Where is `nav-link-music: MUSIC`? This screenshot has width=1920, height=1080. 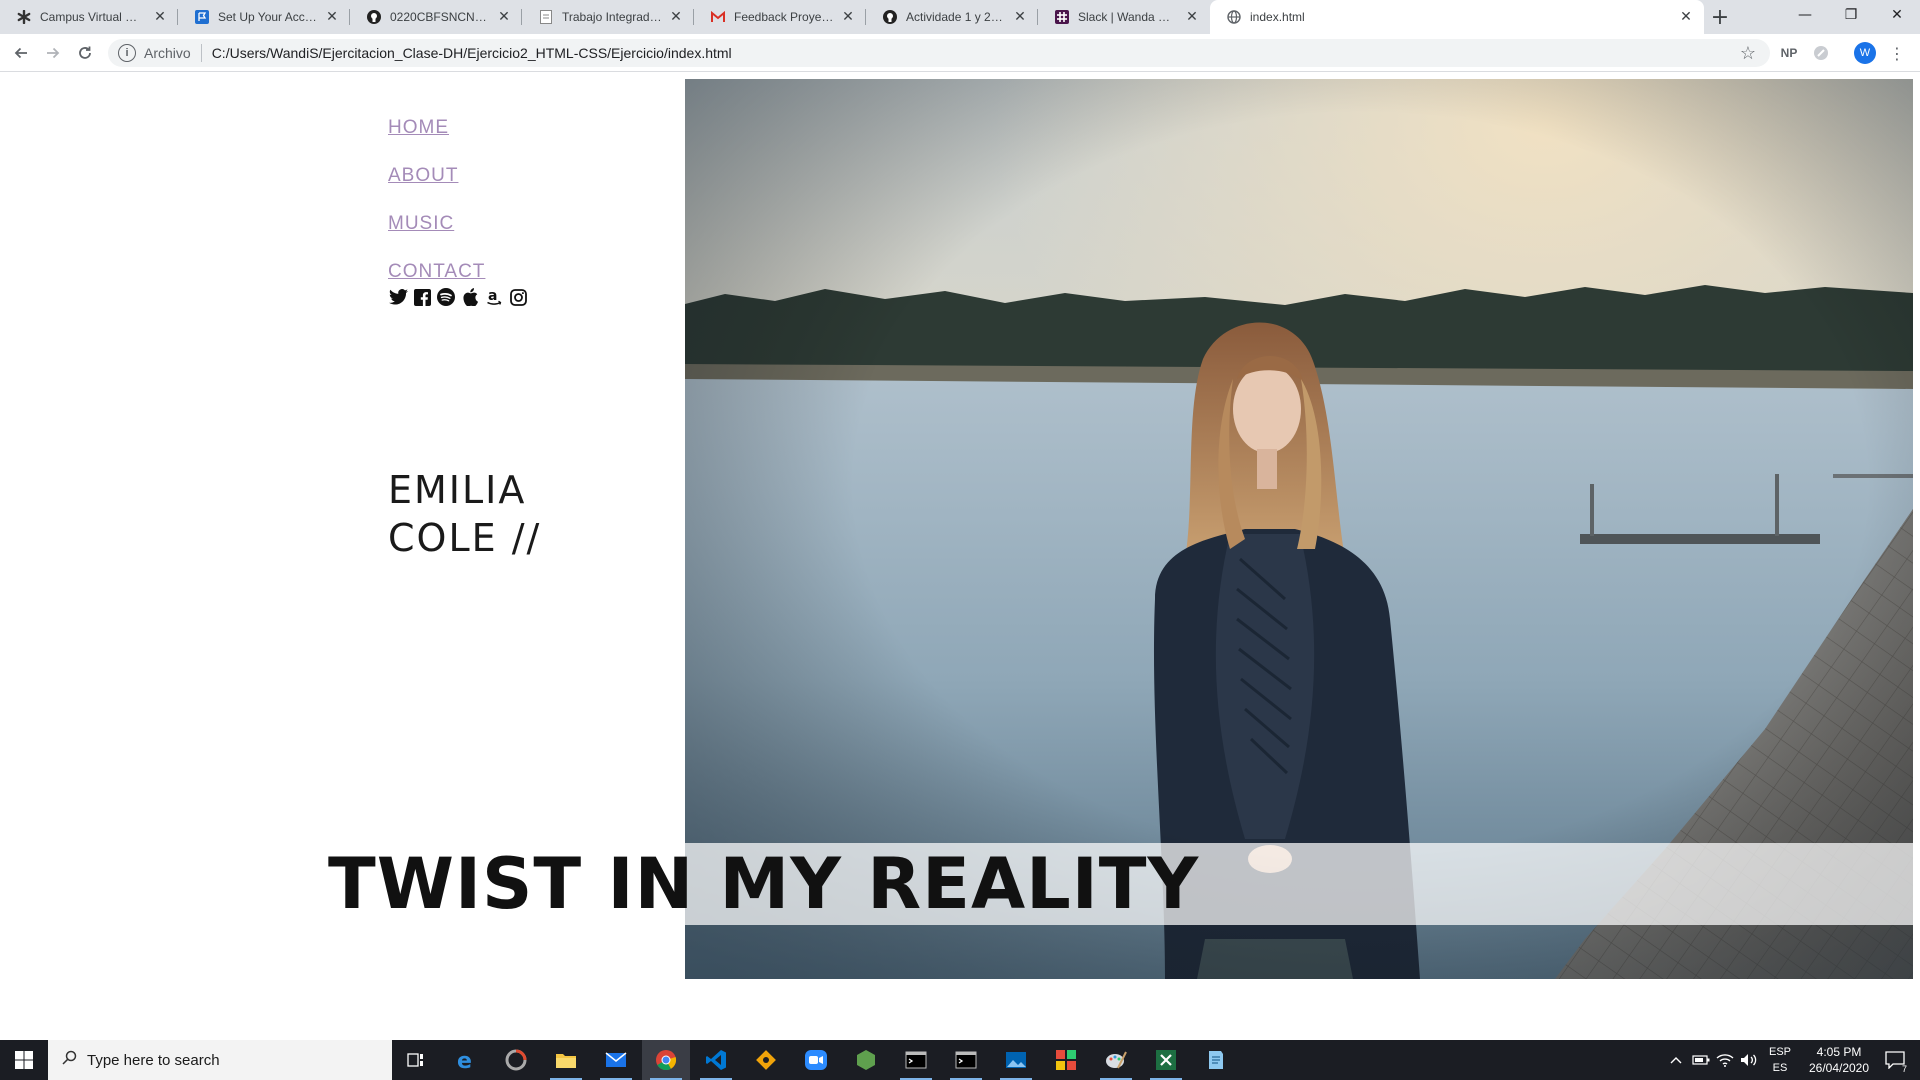 nav-link-music: MUSIC is located at coordinates (458, 224).